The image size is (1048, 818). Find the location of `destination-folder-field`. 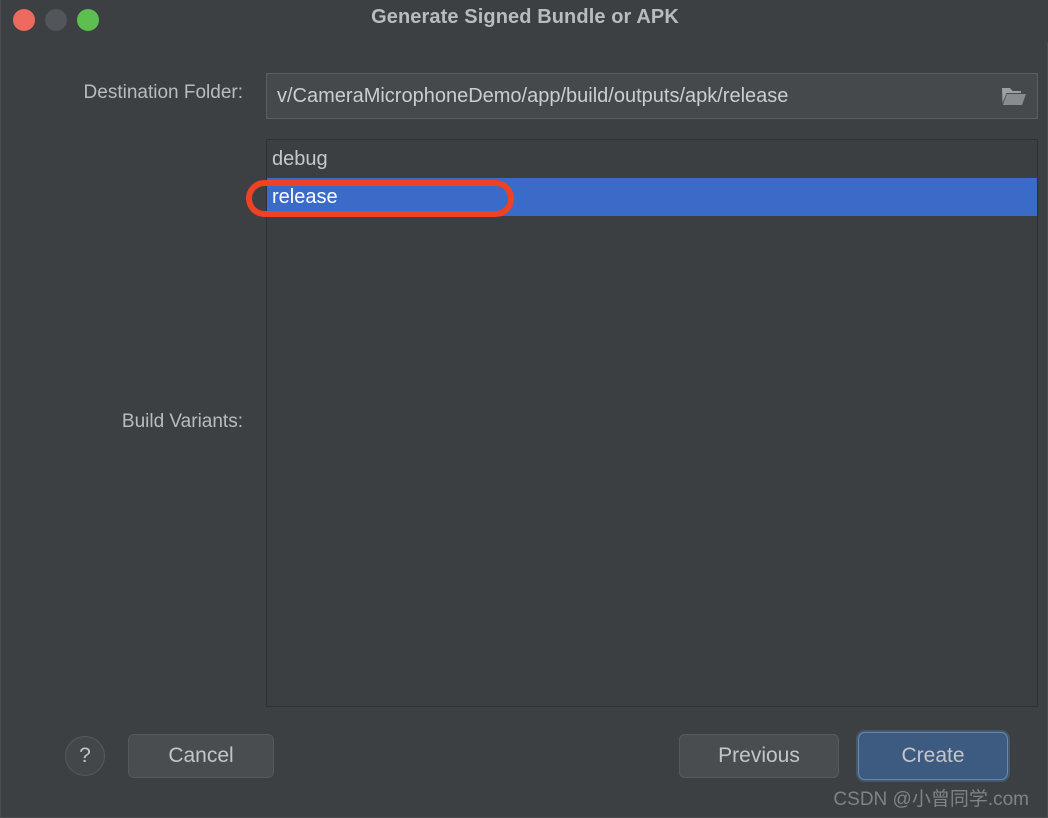

destination-folder-field is located at coordinates (652, 96).